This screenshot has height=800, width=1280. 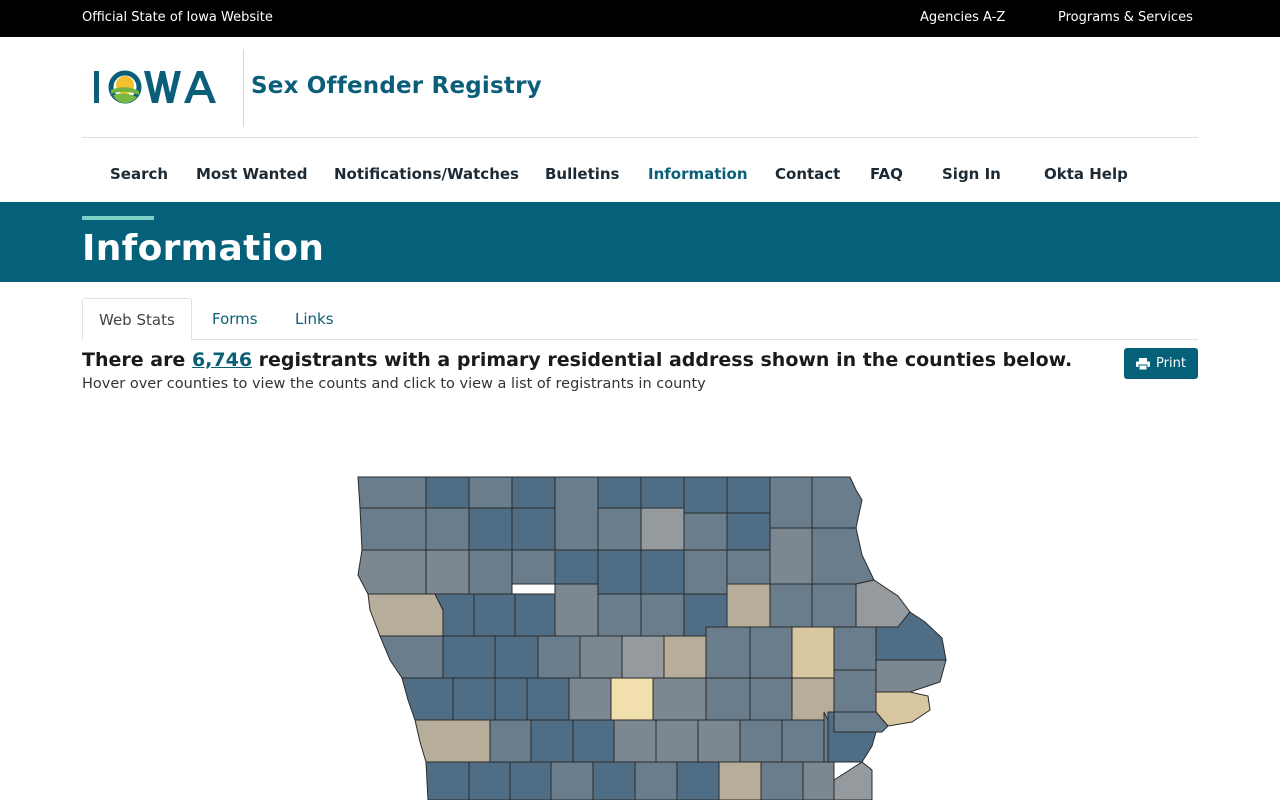 I want to click on registrant-count-link: 6,746, so click(x=222, y=360).